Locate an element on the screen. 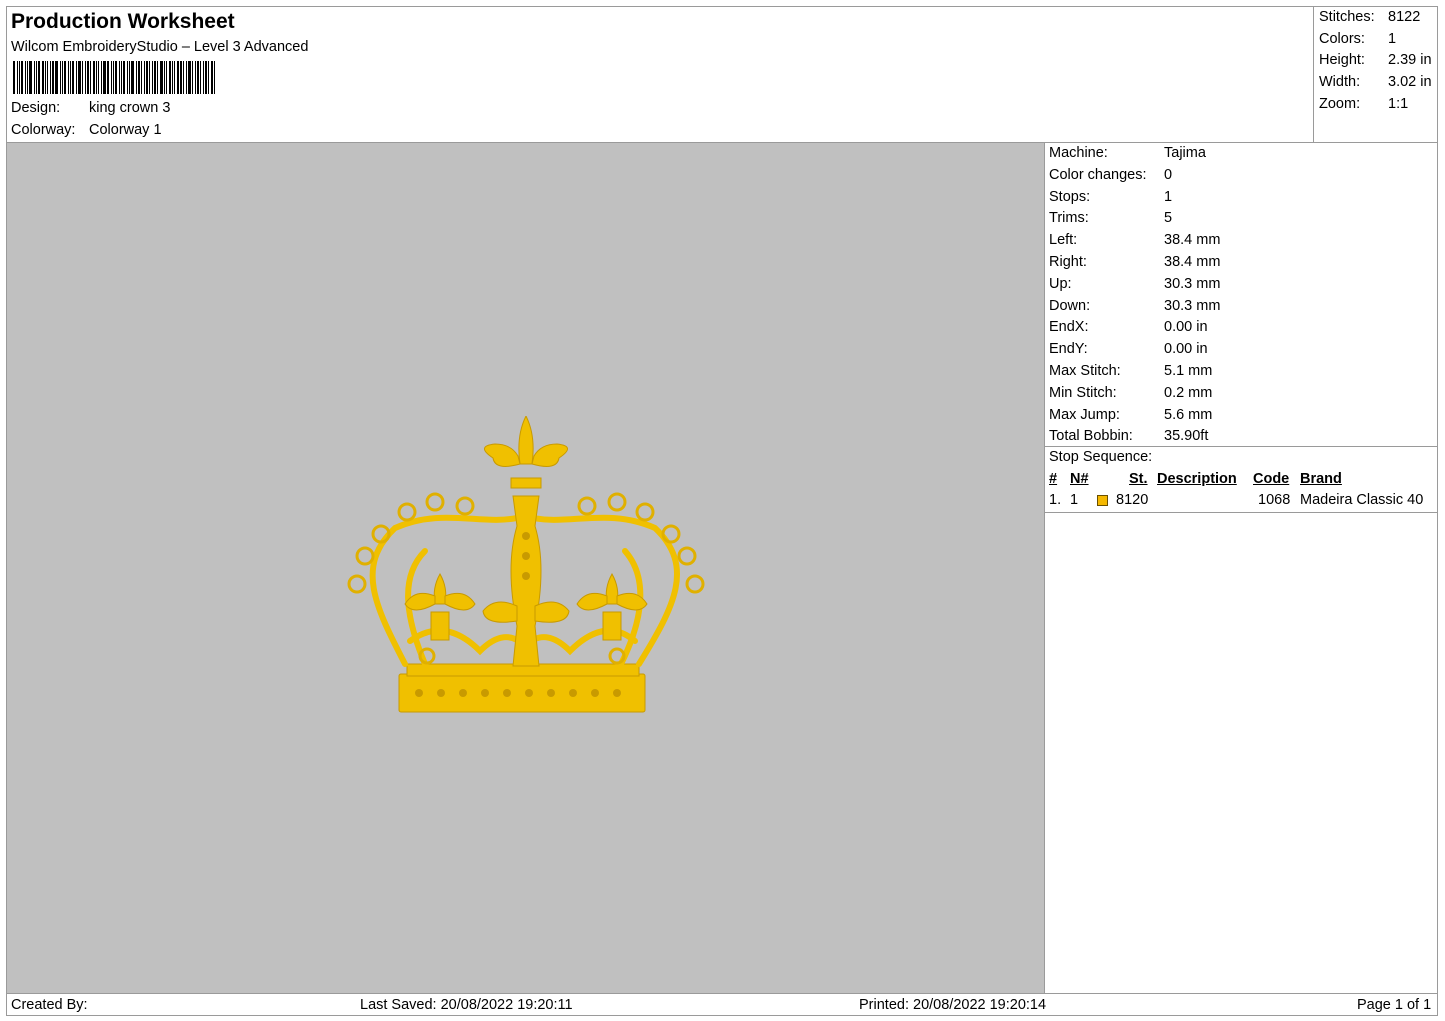 The height and width of the screenshot is (1021, 1445). design-row: Design: king crown 3 is located at coordinates (90, 108).